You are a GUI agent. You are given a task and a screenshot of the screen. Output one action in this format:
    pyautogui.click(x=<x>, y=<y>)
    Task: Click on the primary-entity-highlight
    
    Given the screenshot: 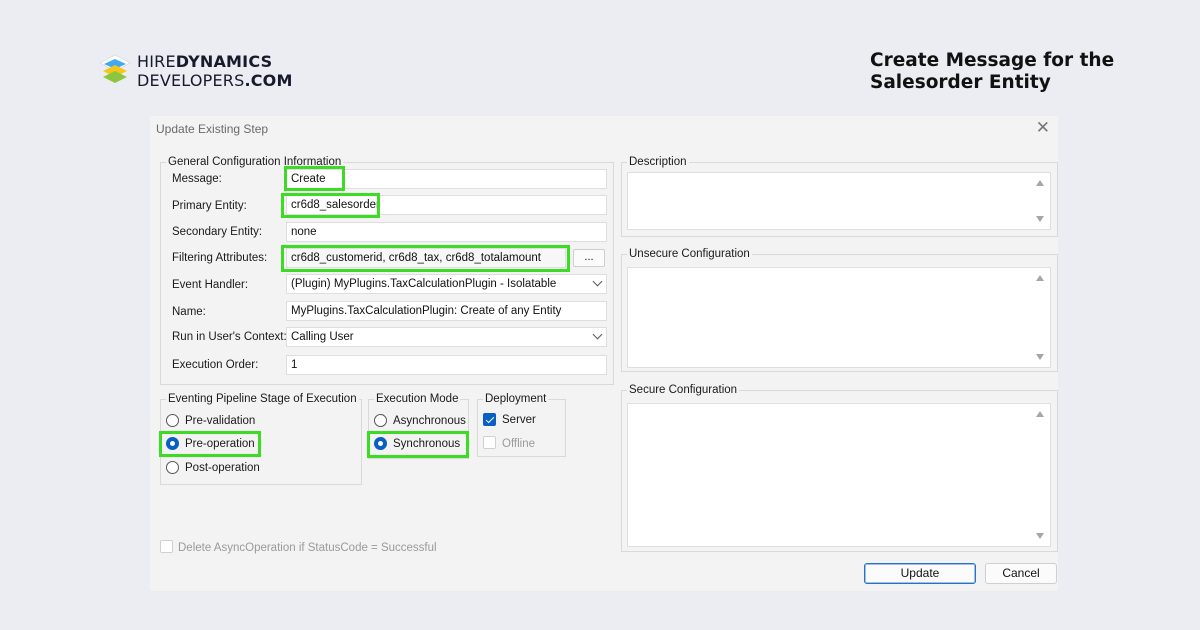 What is the action you would take?
    pyautogui.click(x=330, y=205)
    